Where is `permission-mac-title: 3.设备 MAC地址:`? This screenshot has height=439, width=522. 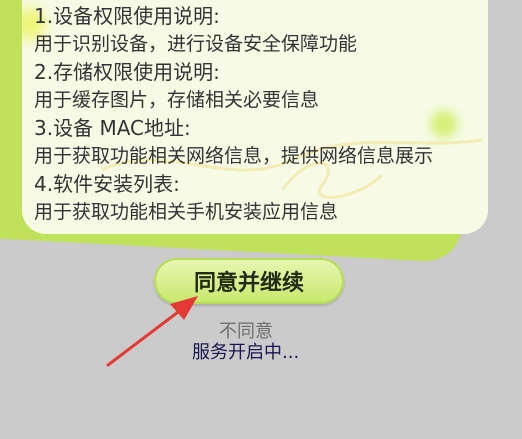
permission-mac-title: 3.设备 MAC地址: is located at coordinates (112, 128).